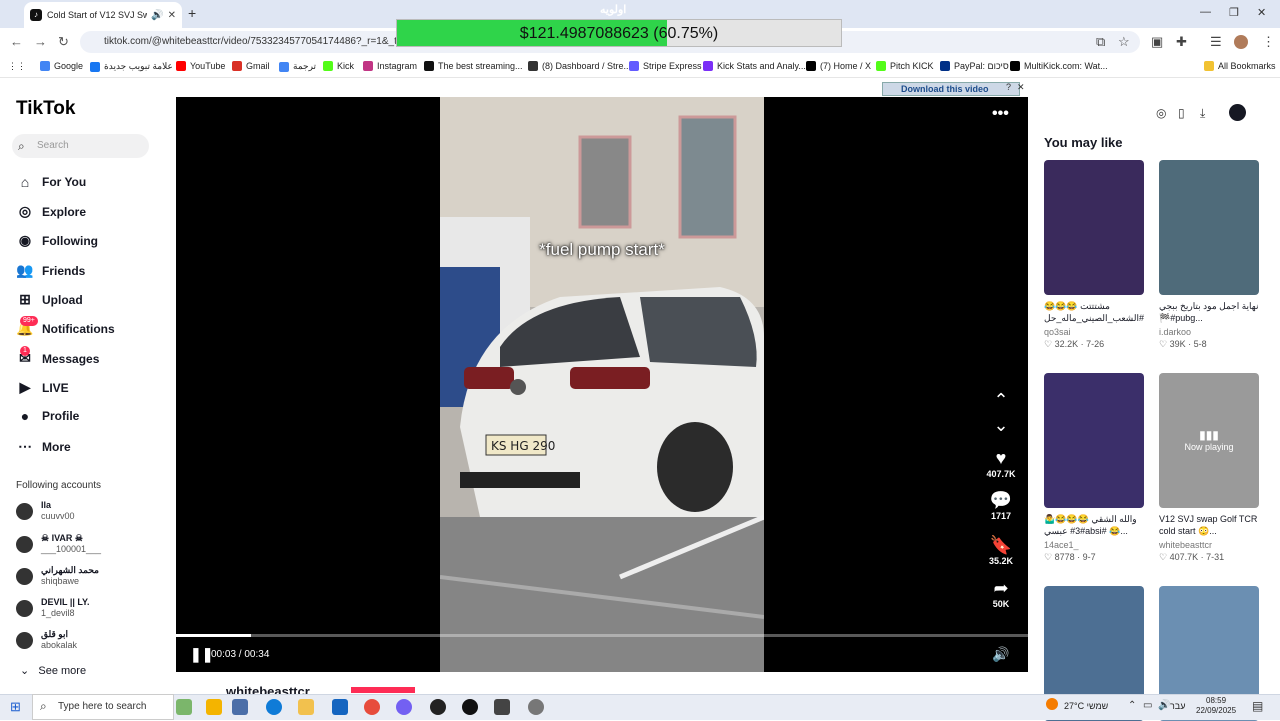 Image resolution: width=1280 pixels, height=721 pixels. What do you see at coordinates (1216, 42) in the screenshot?
I see `menu-list-icon: ☰` at bounding box center [1216, 42].